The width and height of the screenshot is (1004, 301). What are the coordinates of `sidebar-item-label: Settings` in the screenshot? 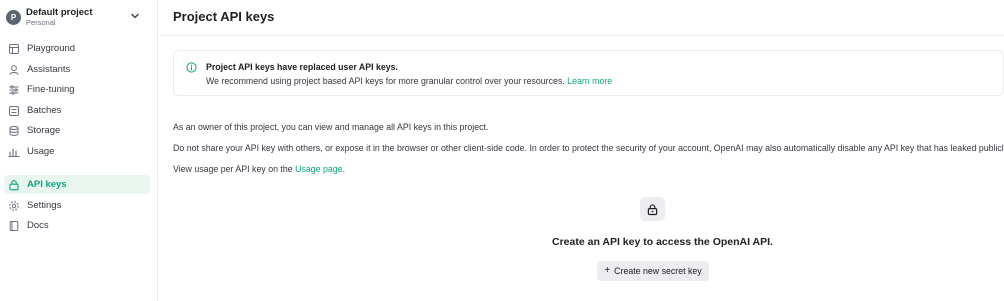 It's located at (44, 205).